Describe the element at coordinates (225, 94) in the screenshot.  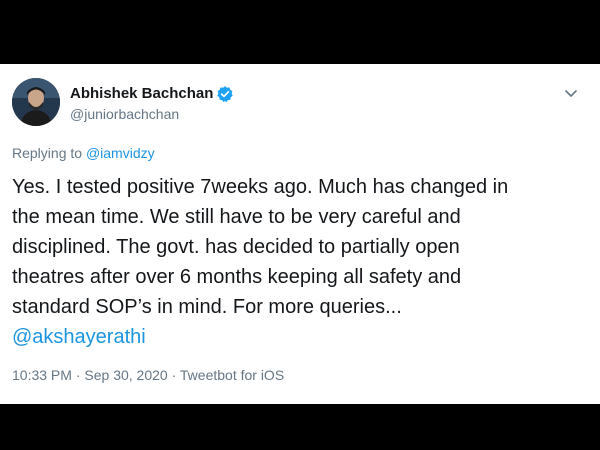
I see `verified-badge-icon` at that location.